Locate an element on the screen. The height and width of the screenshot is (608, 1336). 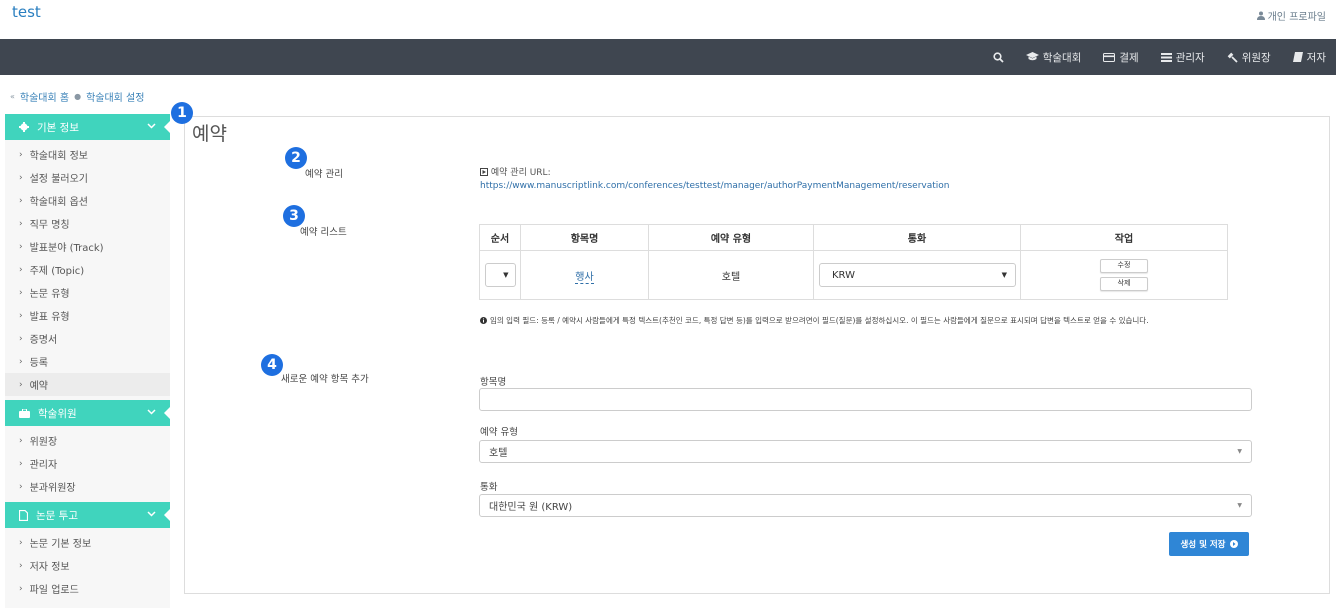
column-header: 순서 is located at coordinates (500, 237).